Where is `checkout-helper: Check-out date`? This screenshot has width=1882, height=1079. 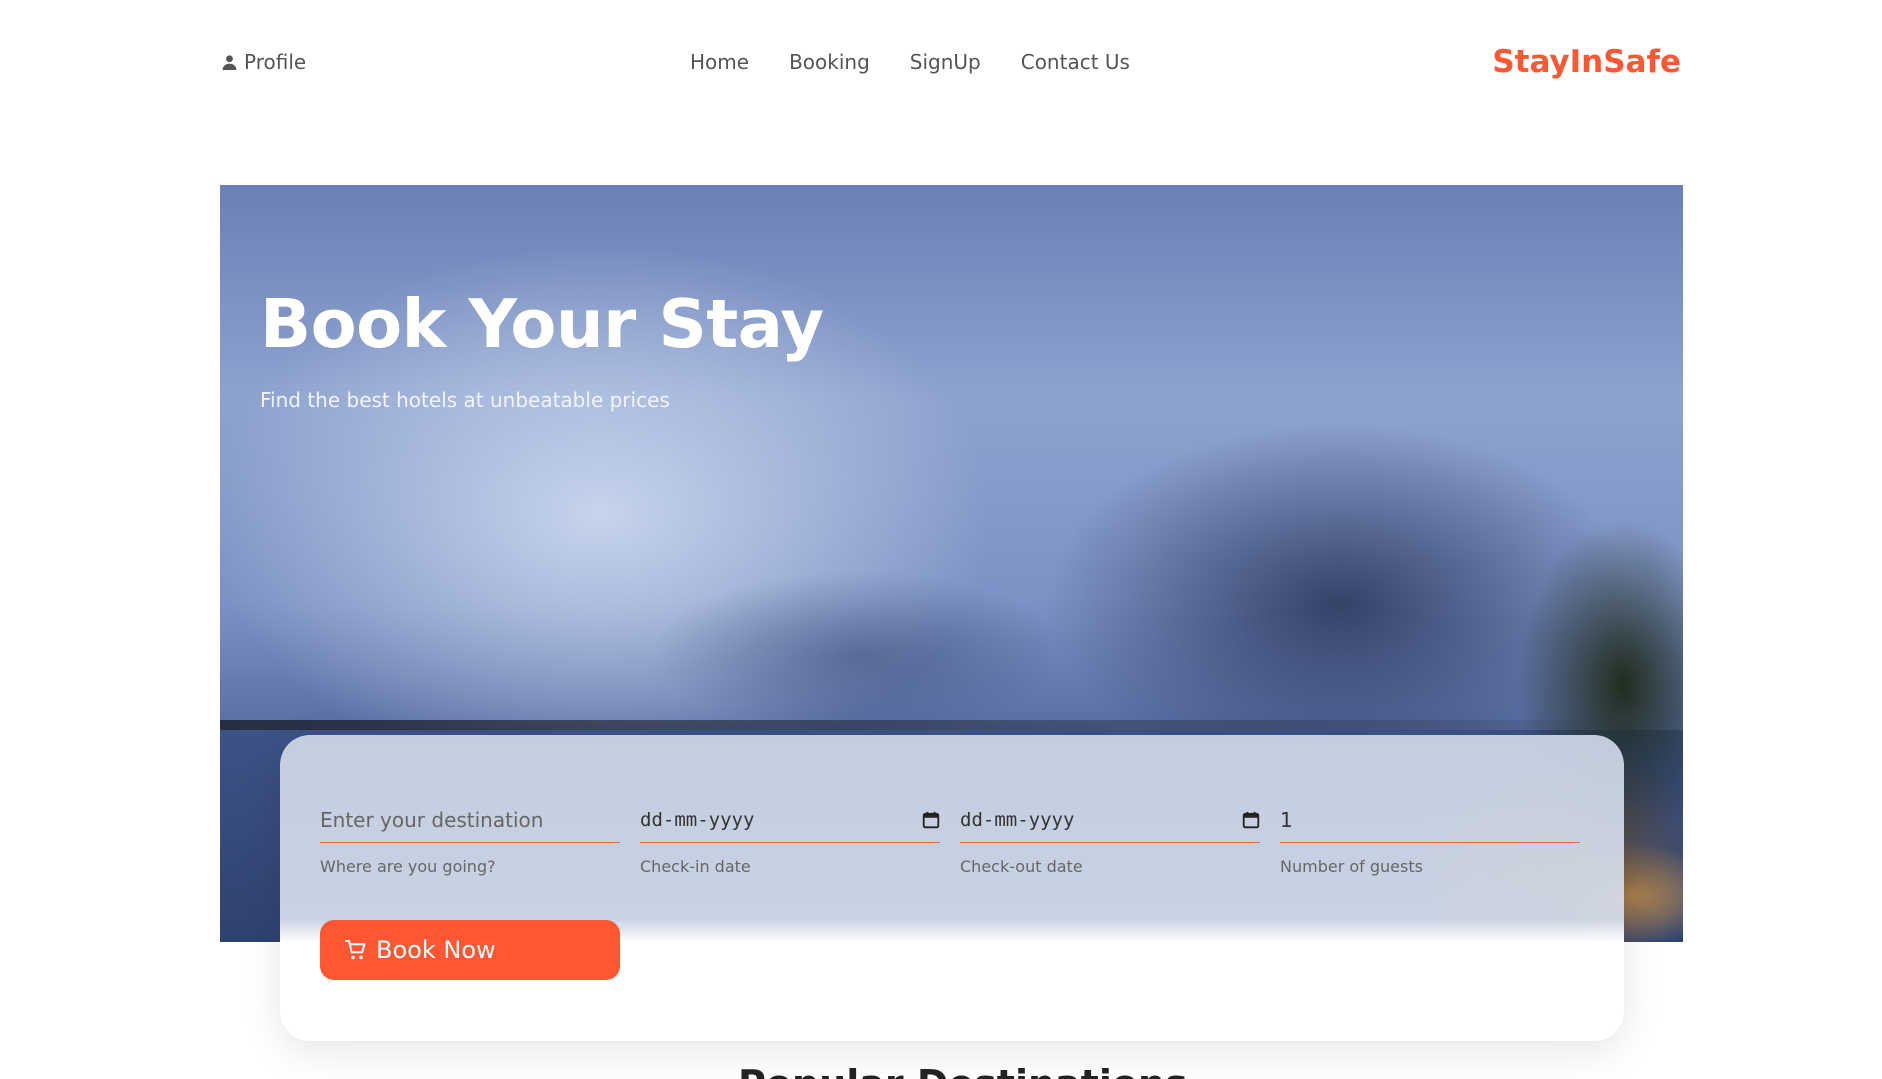 checkout-helper: Check-out date is located at coordinates (1021, 866).